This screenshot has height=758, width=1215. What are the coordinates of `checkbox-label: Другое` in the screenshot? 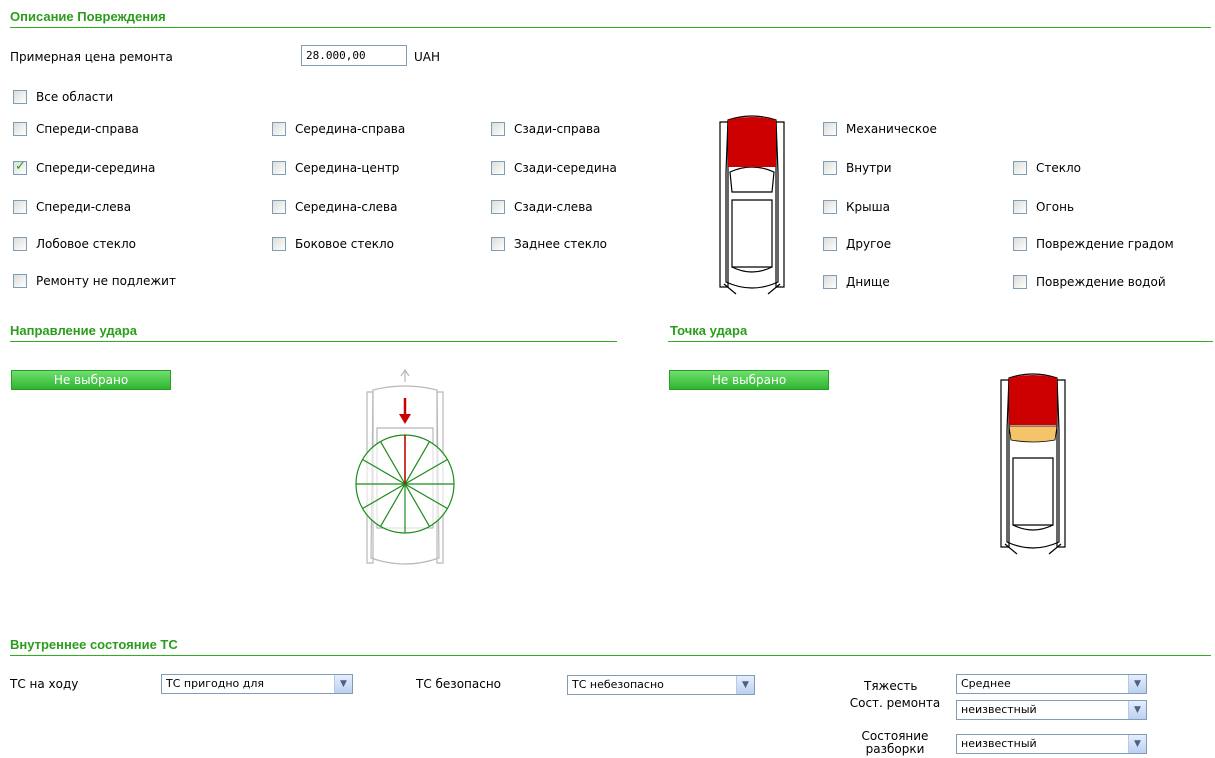 It's located at (869, 244).